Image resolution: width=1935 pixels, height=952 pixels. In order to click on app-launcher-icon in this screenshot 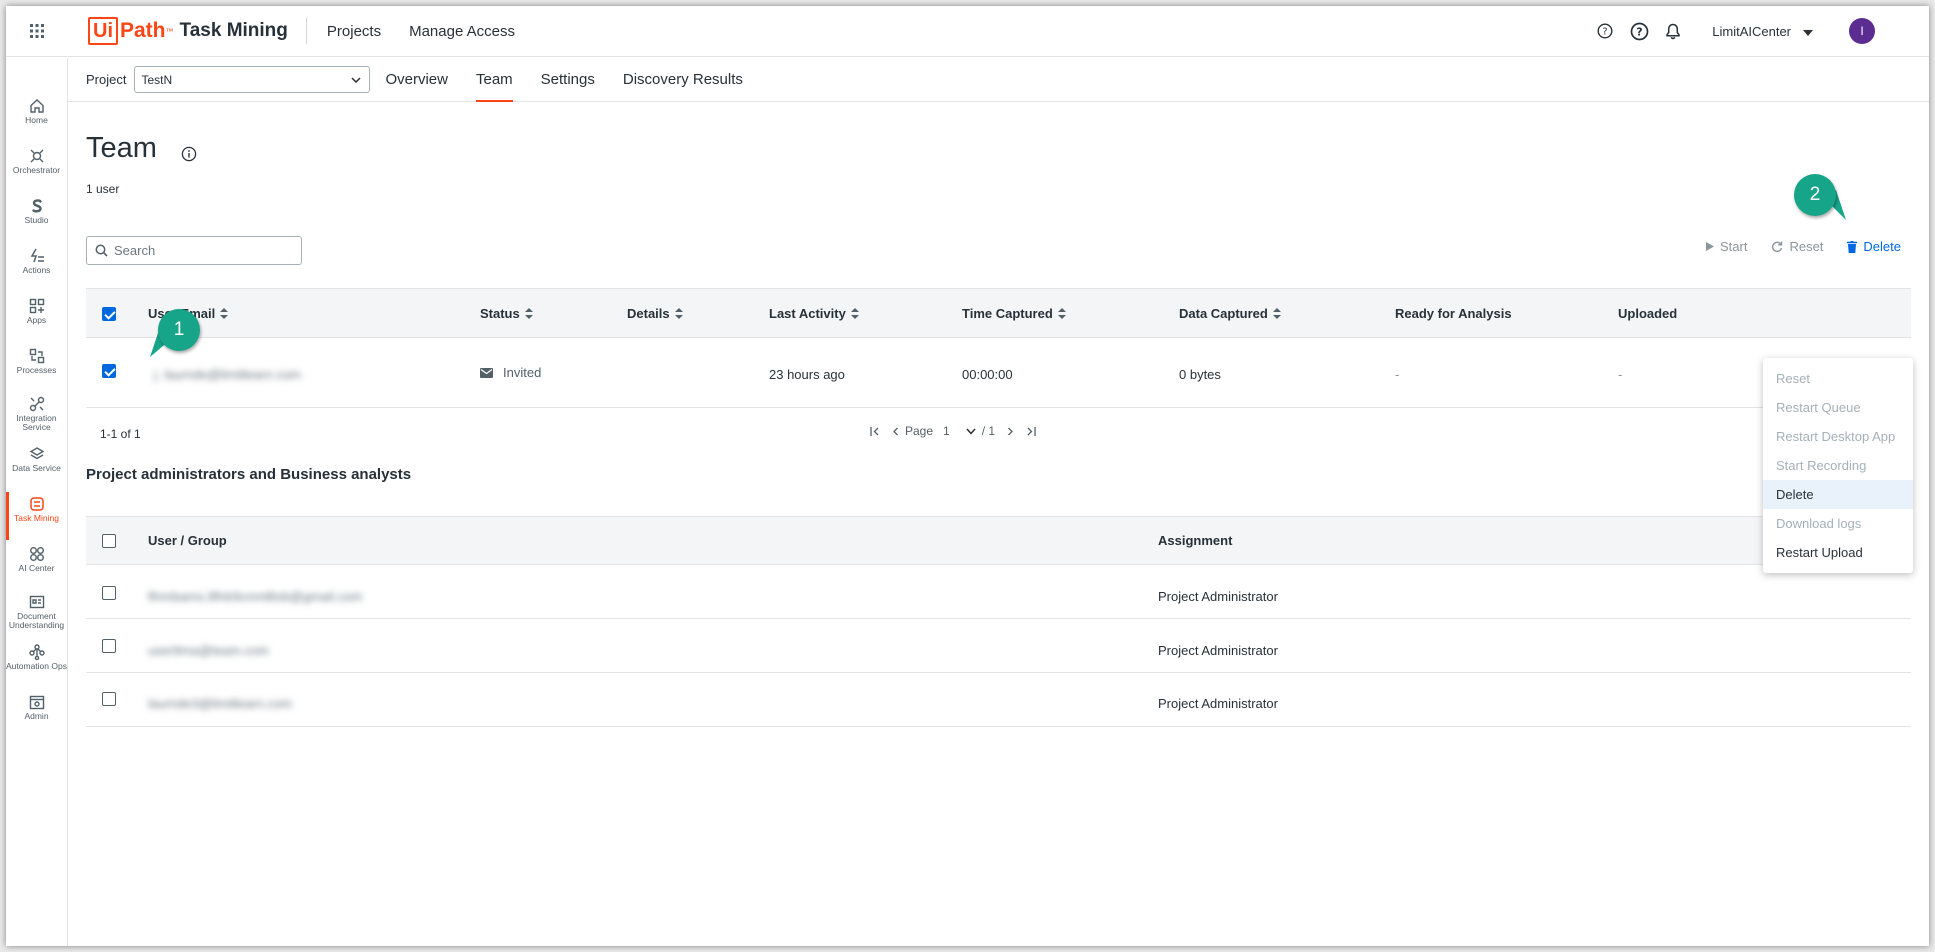, I will do `click(37, 31)`.